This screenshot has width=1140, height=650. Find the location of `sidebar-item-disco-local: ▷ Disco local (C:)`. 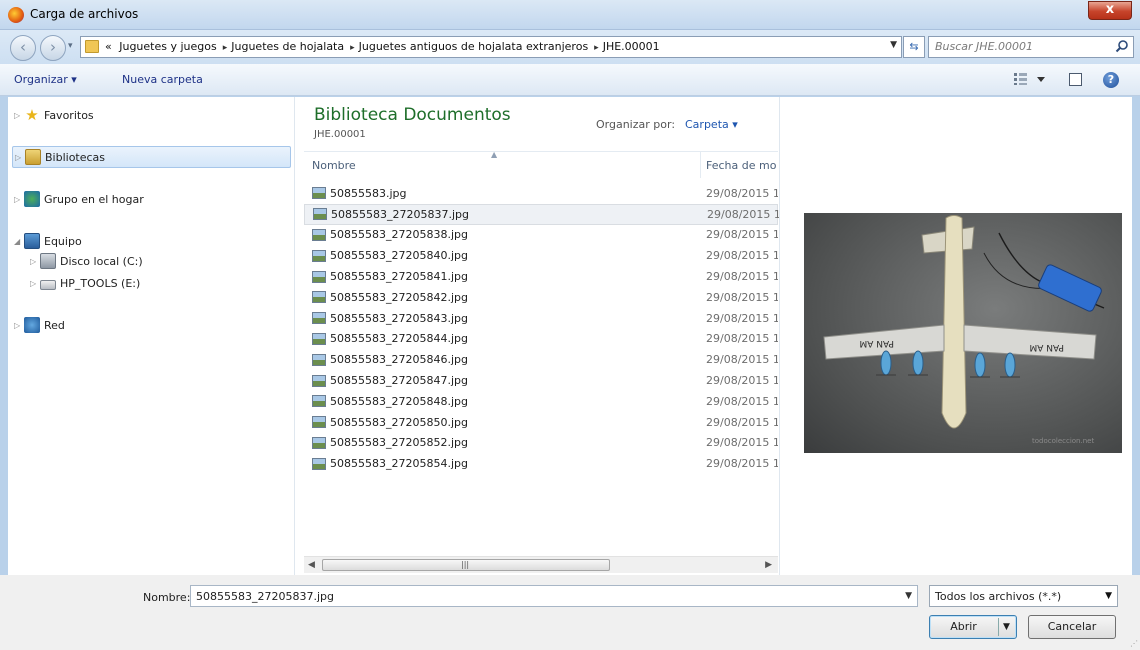

sidebar-item-disco-local: ▷ Disco local (C:) is located at coordinates (86, 261).